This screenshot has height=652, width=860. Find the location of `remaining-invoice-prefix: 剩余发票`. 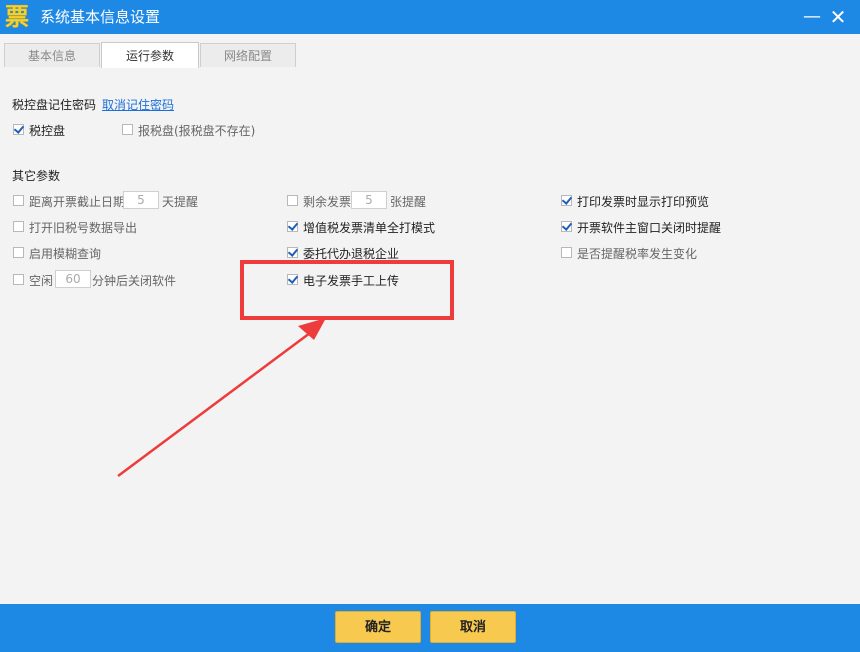

remaining-invoice-prefix: 剩余发票 is located at coordinates (327, 202).